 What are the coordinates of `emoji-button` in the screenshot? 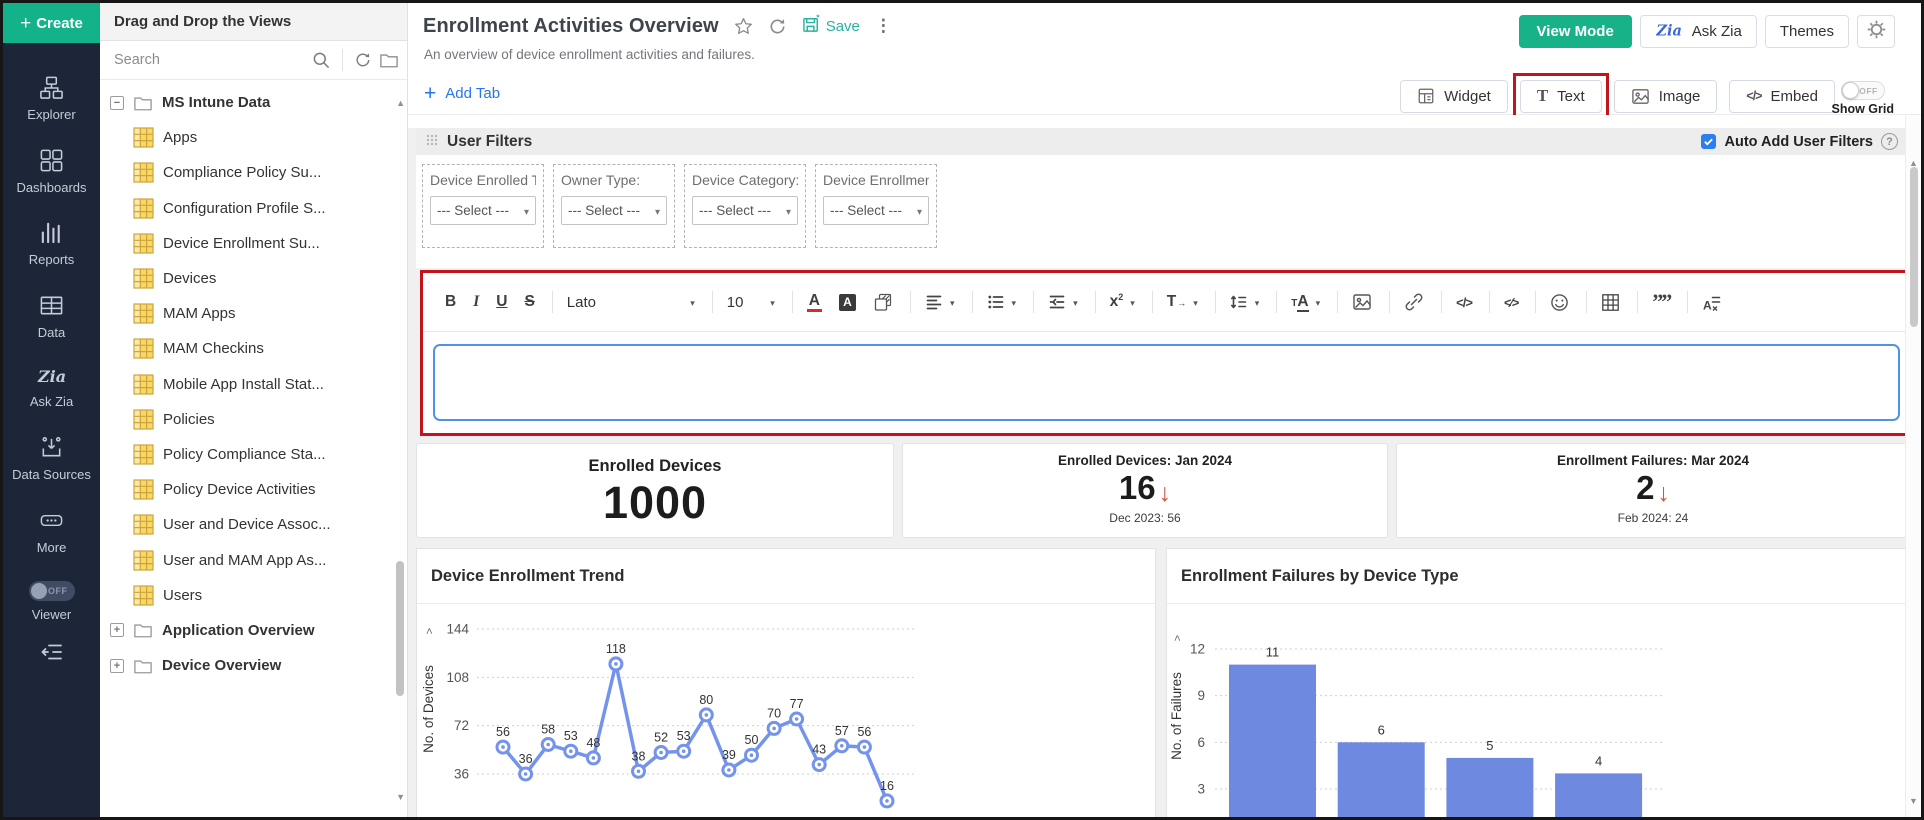 It's located at (1559, 302).